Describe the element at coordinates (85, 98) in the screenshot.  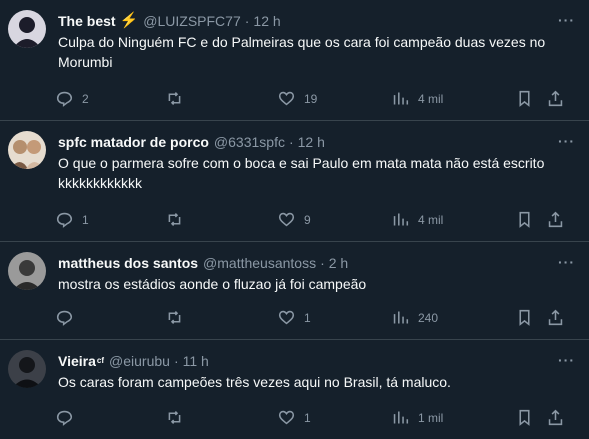
I see `reply-count: 2` at that location.